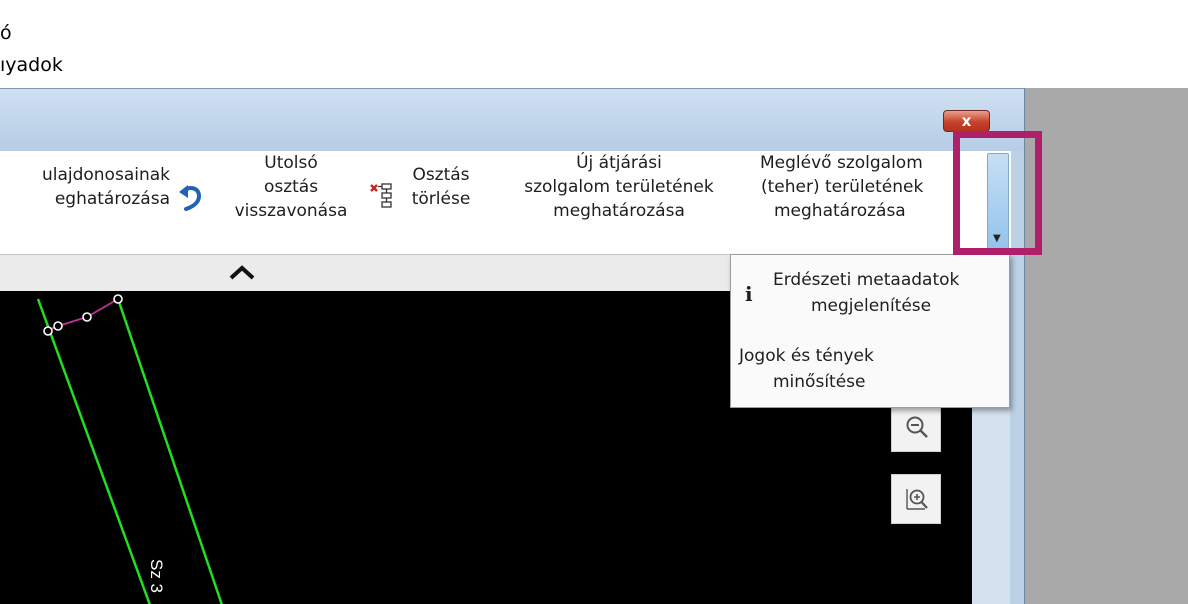 The image size is (1188, 604). I want to click on close-button: x, so click(966, 121).